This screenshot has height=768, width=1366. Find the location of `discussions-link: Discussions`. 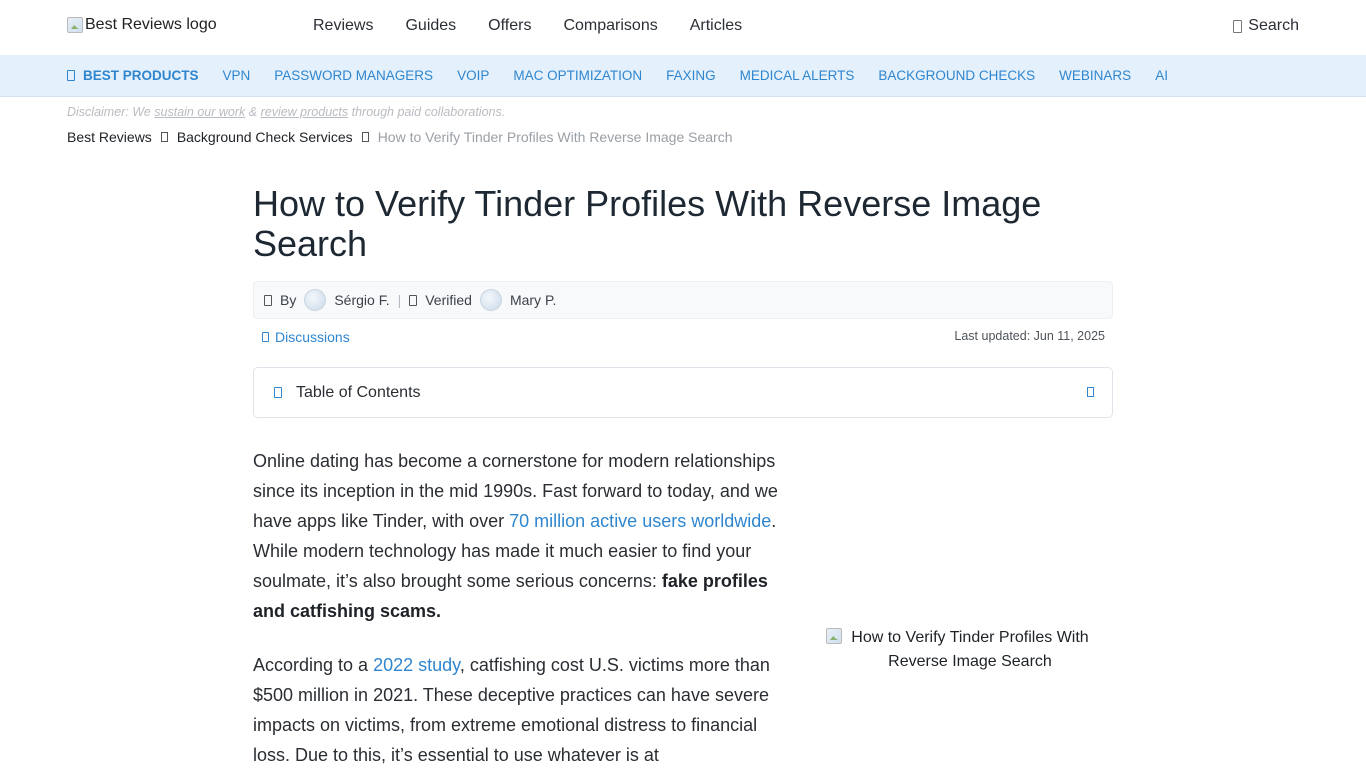

discussions-link: Discussions is located at coordinates (306, 337).